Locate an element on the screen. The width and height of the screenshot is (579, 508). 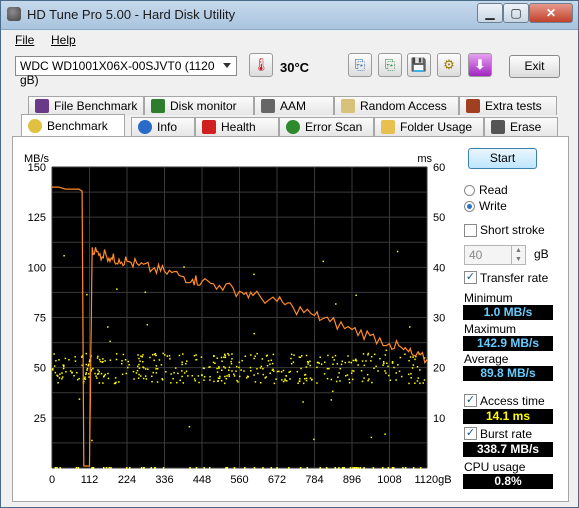
tab-erase: Erase is located at coordinates (521, 126).